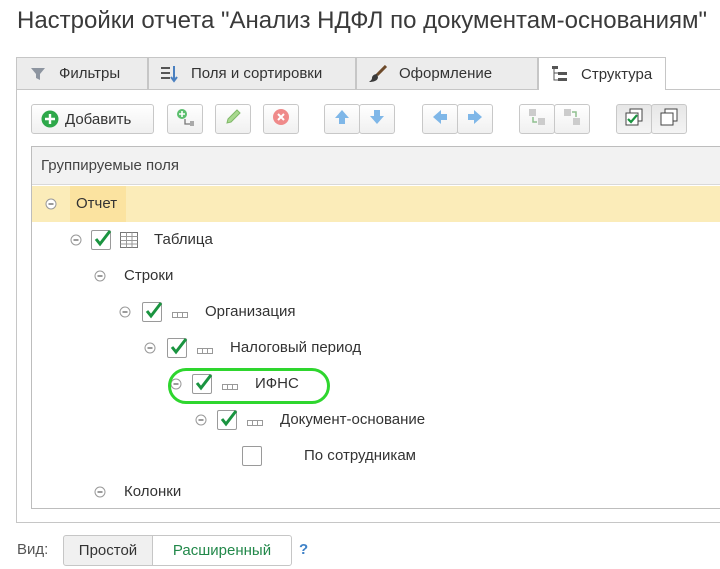  I want to click on tree-row-tax-period: Налоговый период, so click(376, 348).